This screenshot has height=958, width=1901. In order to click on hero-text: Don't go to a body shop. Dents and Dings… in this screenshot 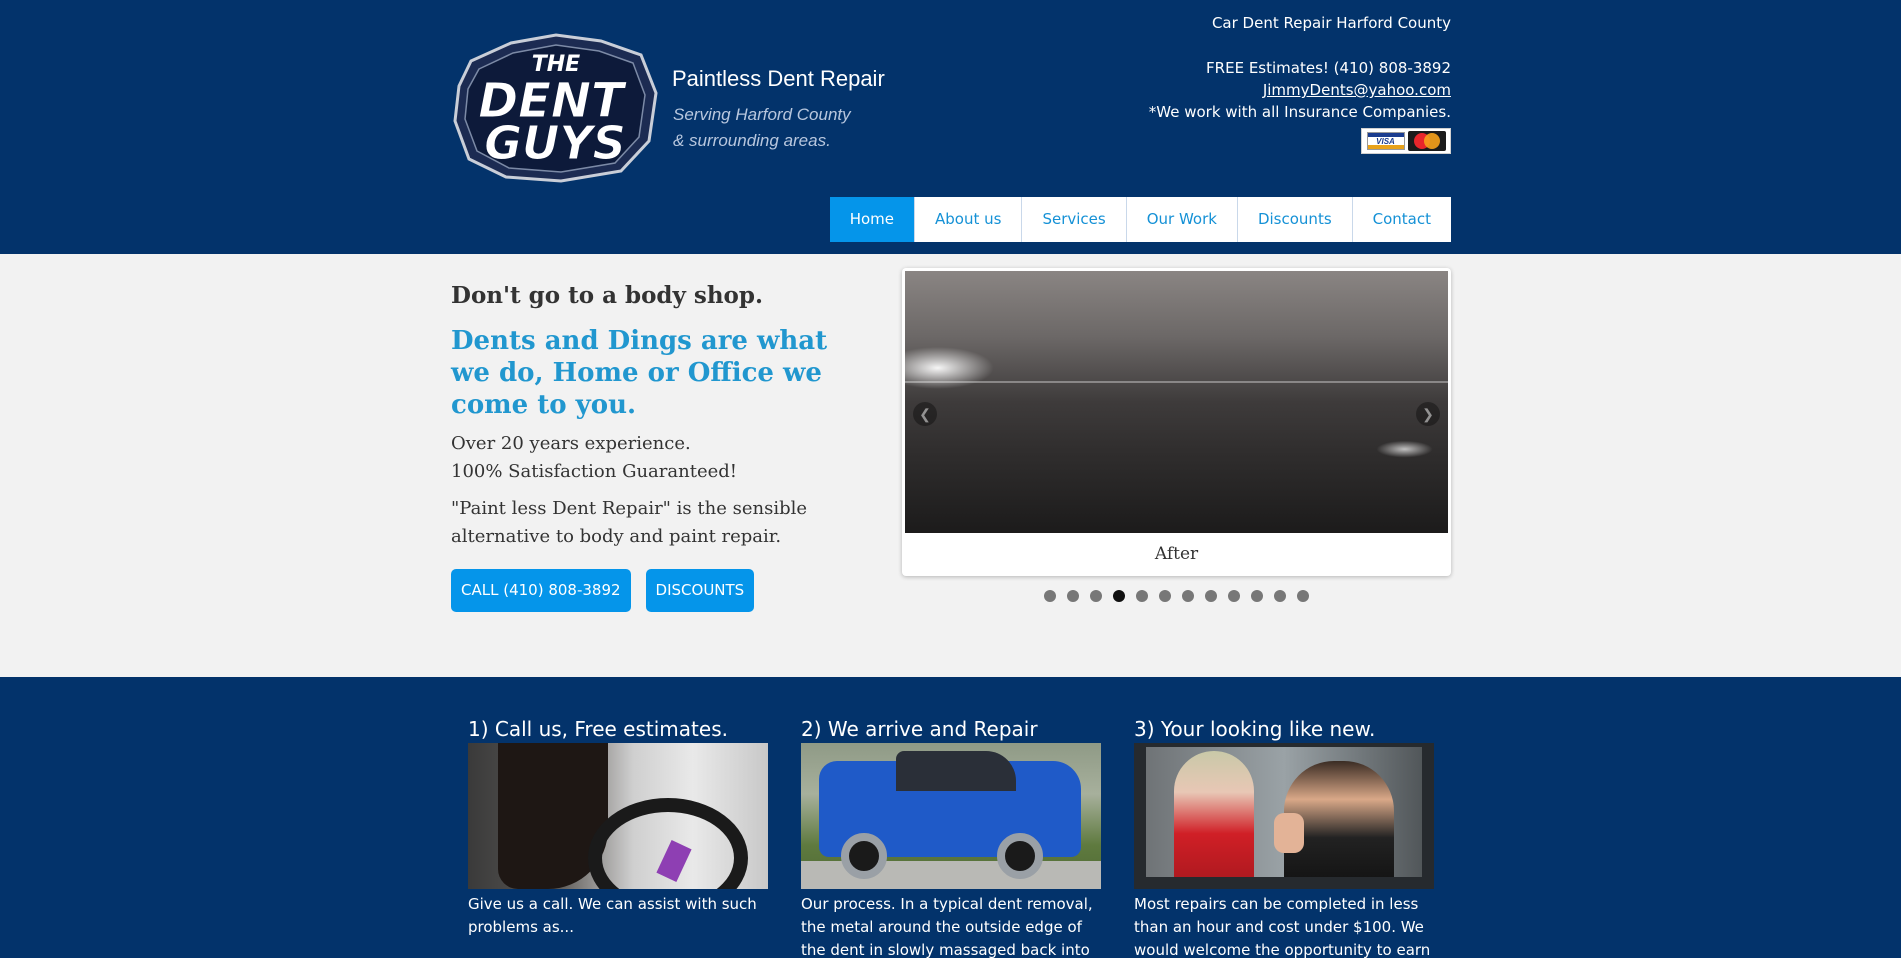, I will do `click(651, 415)`.